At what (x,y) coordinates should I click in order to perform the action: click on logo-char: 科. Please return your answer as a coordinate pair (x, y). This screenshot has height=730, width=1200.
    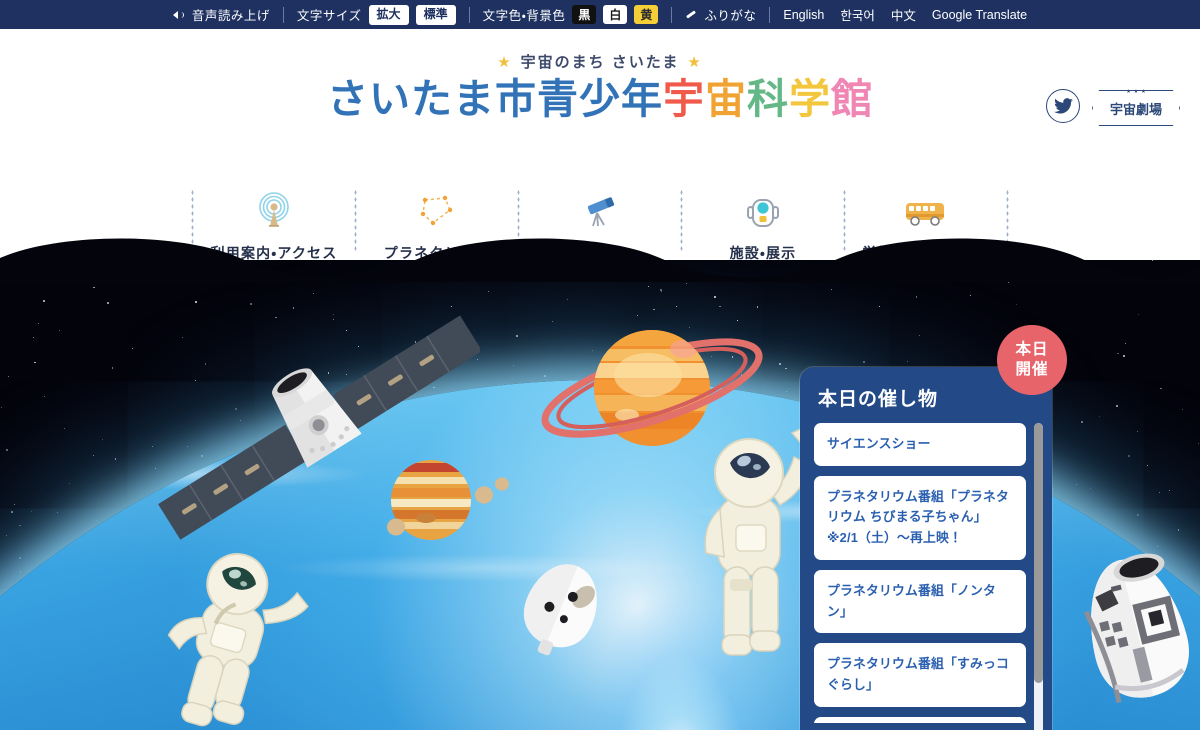
    Looking at the image, I should click on (768, 99).